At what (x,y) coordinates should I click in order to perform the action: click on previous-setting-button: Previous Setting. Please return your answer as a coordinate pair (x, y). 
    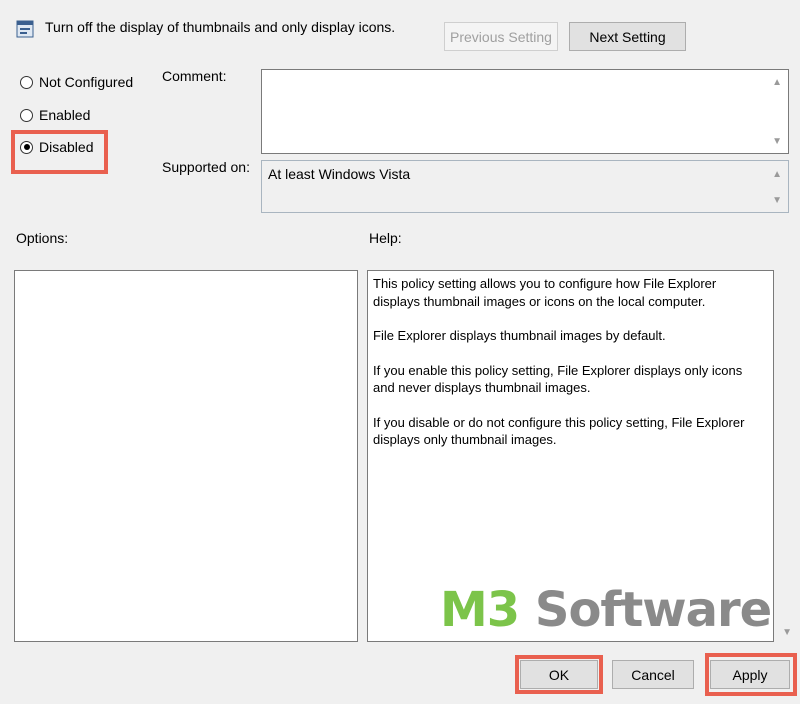
    Looking at the image, I should click on (501, 36).